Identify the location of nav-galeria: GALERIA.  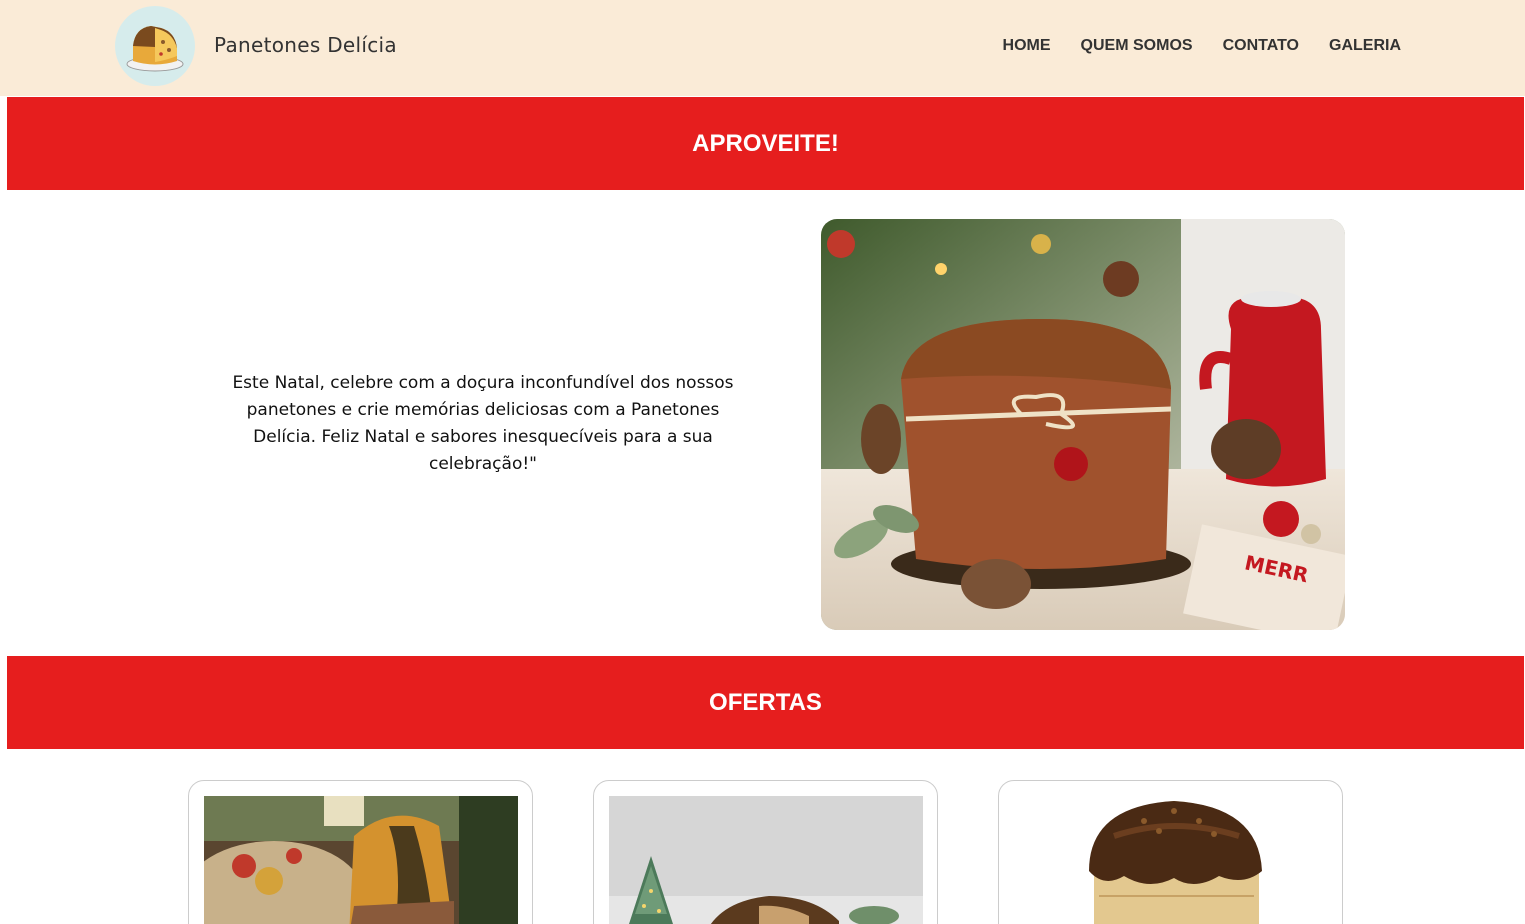
(1365, 46).